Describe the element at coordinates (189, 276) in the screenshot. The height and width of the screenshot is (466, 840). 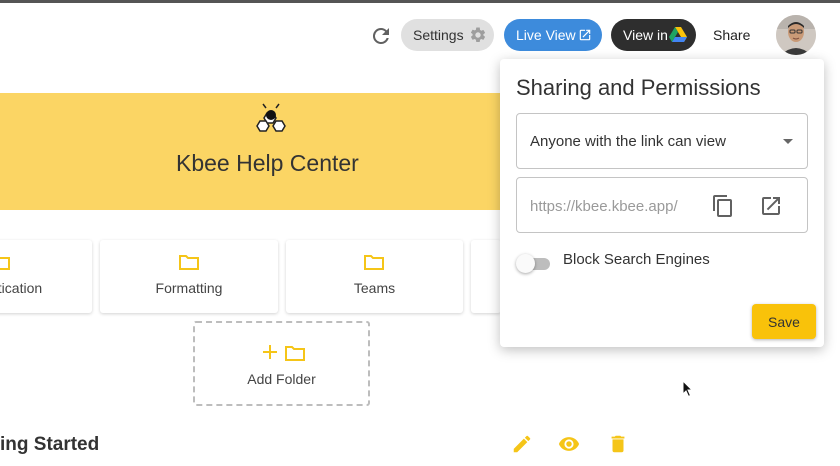
I see `folder-card-formatting: Formatting` at that location.